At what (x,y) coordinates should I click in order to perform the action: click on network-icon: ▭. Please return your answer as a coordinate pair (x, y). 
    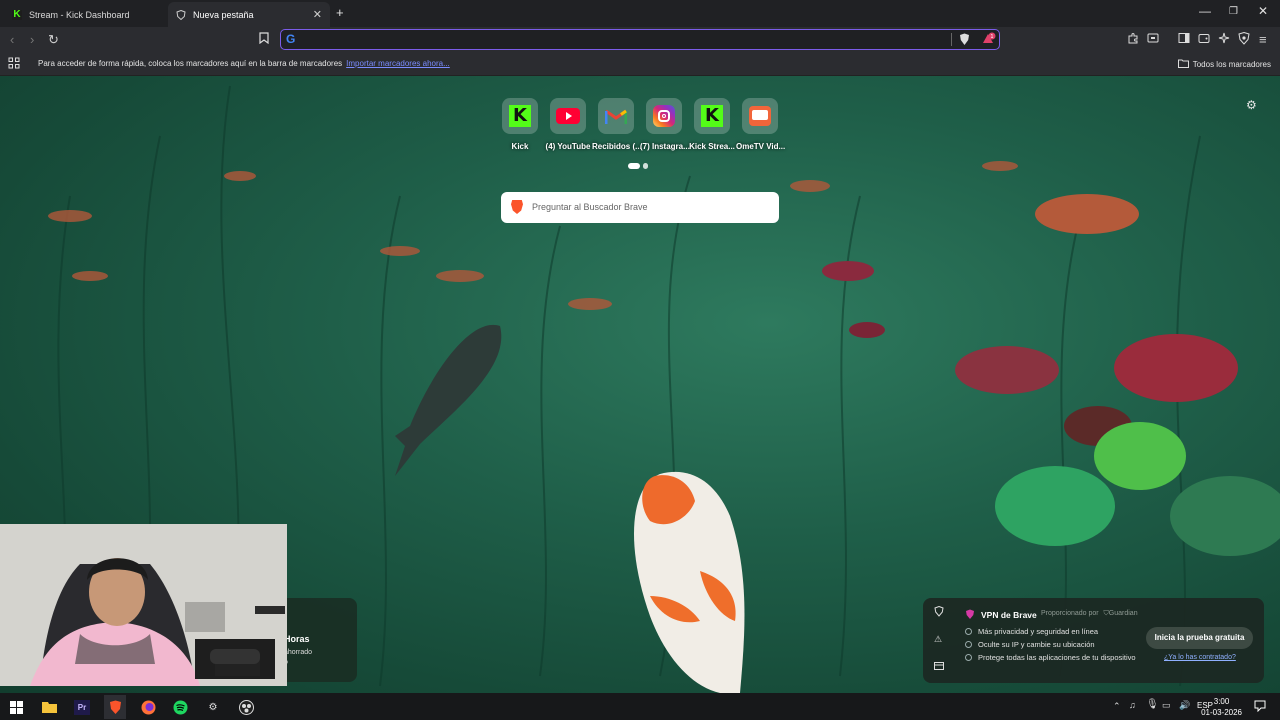
    Looking at the image, I should click on (1166, 705).